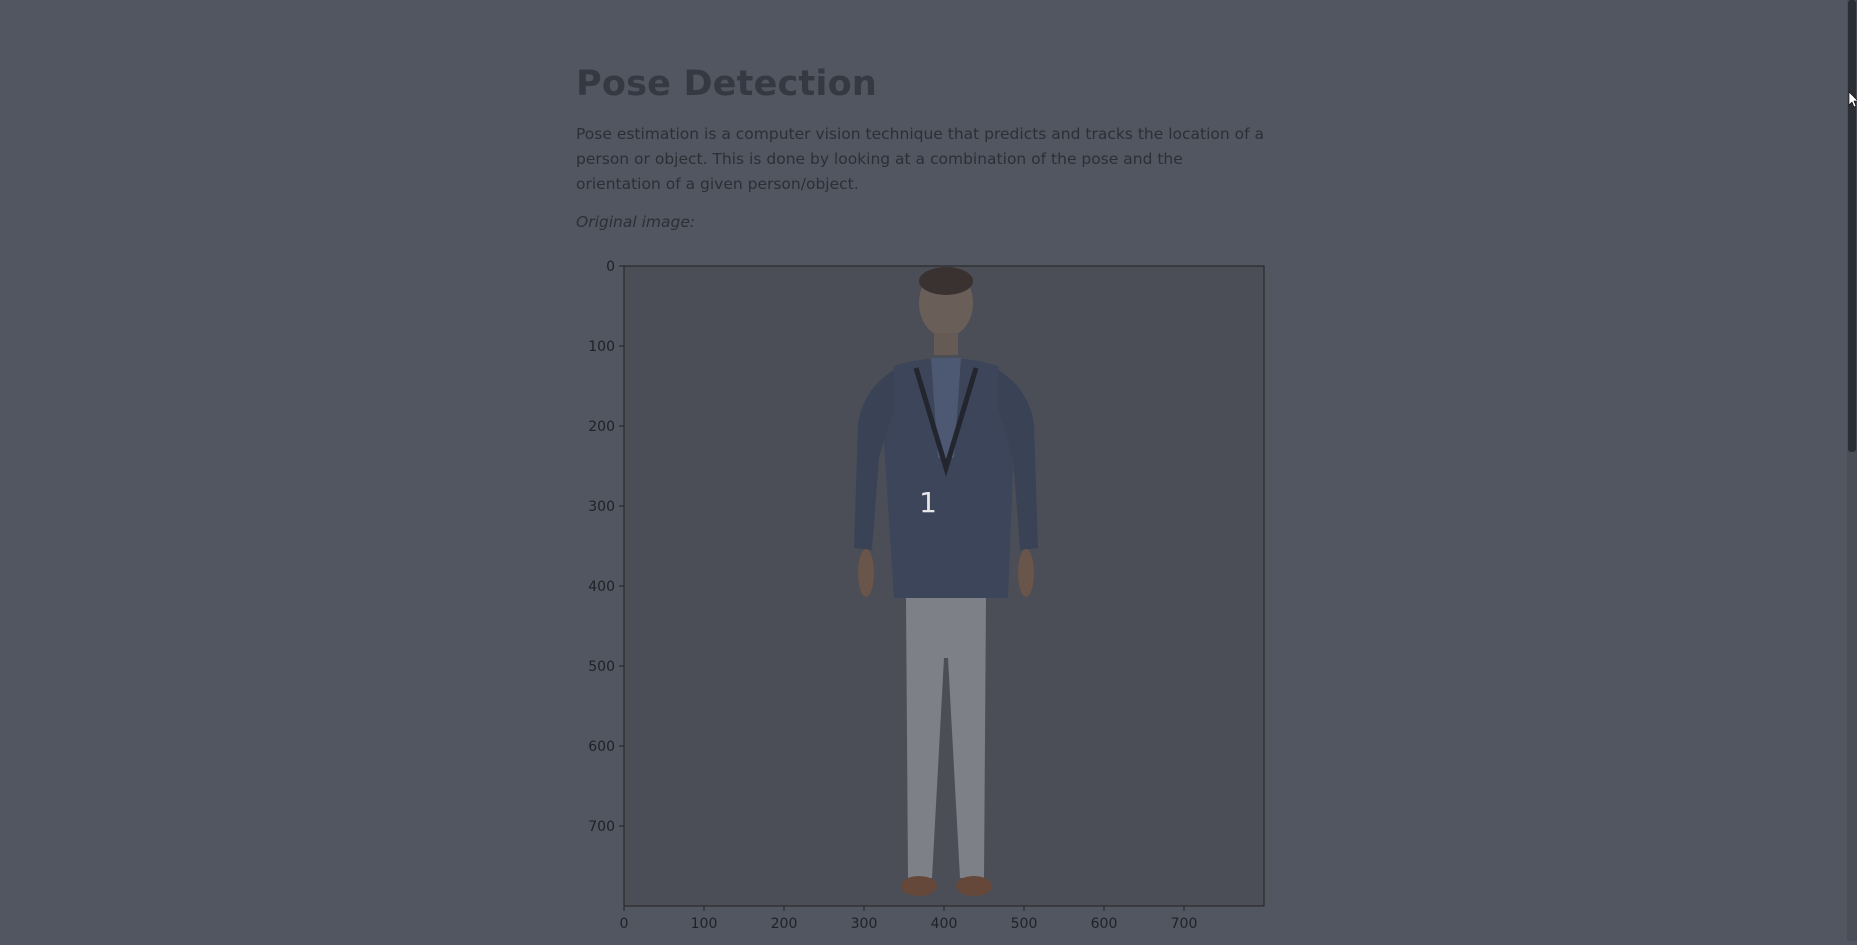 Image resolution: width=1857 pixels, height=945 pixels. Describe the element at coordinates (1104, 924) in the screenshot. I see `x-tick-label: 600` at that location.